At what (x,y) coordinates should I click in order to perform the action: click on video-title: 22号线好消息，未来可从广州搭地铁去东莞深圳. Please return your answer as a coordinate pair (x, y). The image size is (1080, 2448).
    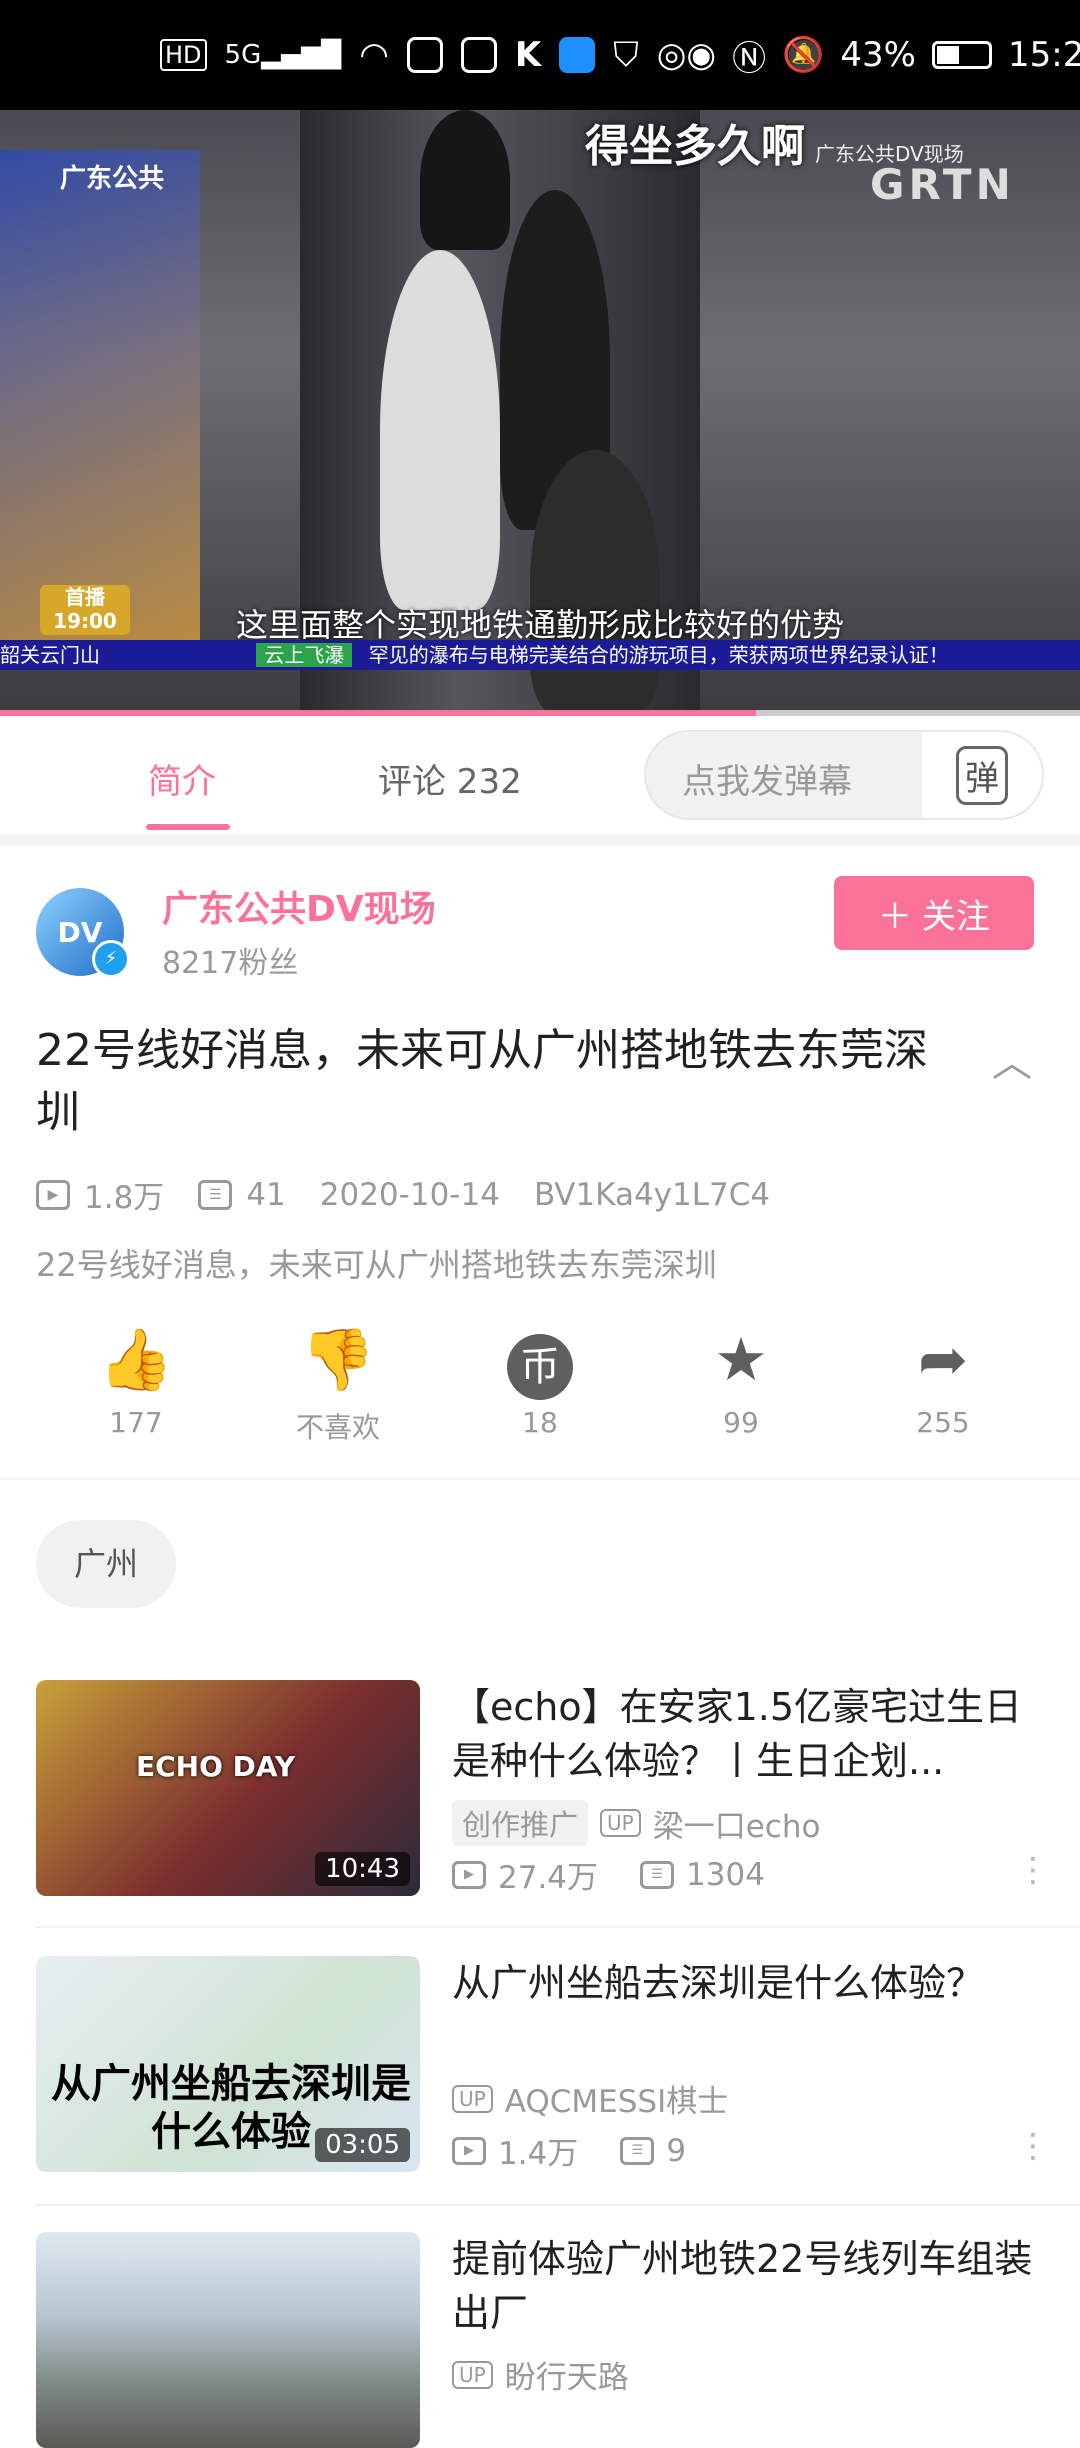
    Looking at the image, I should click on (482, 1081).